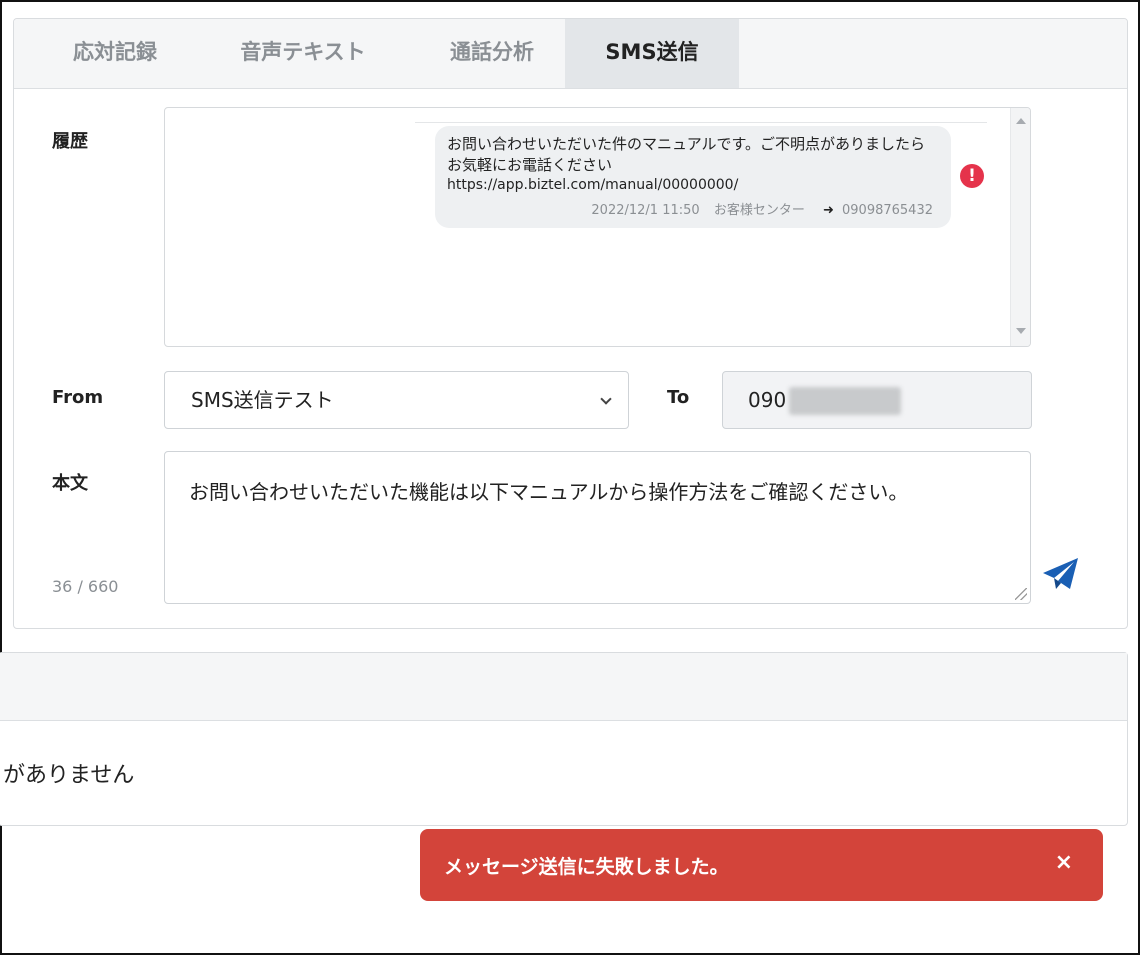  I want to click on close-icon: ×, so click(1064, 862).